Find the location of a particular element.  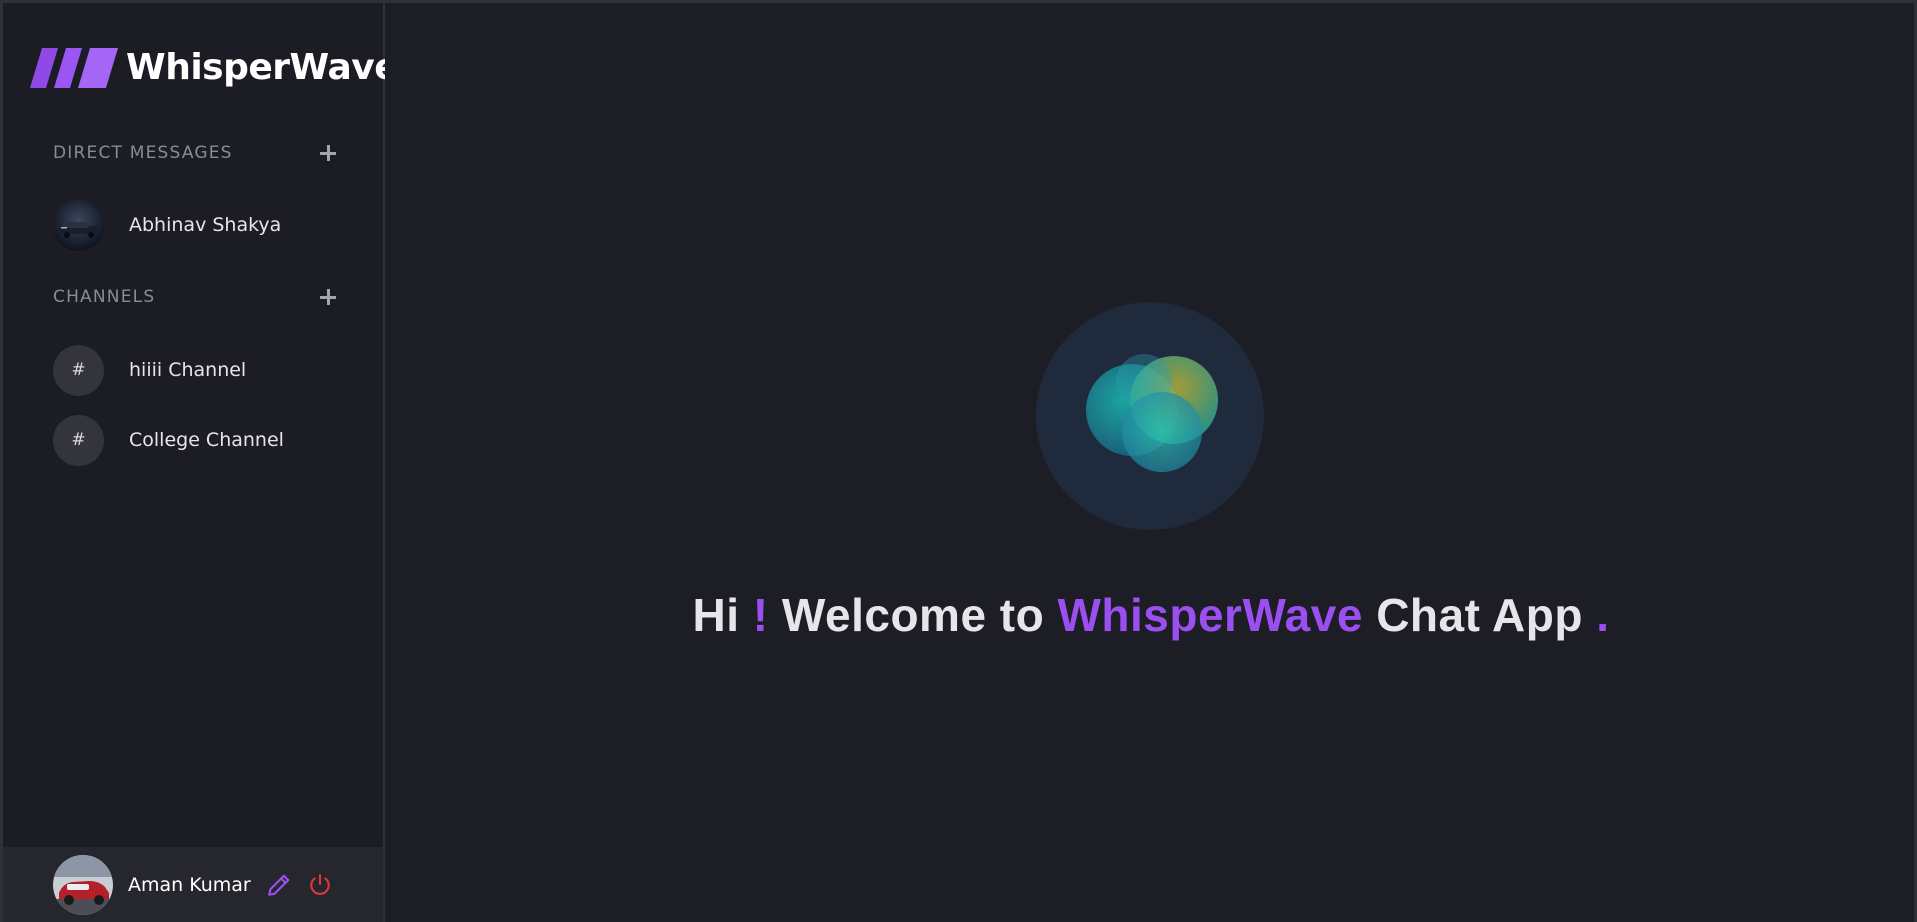

welcome-to: Welcome to is located at coordinates (913, 615).